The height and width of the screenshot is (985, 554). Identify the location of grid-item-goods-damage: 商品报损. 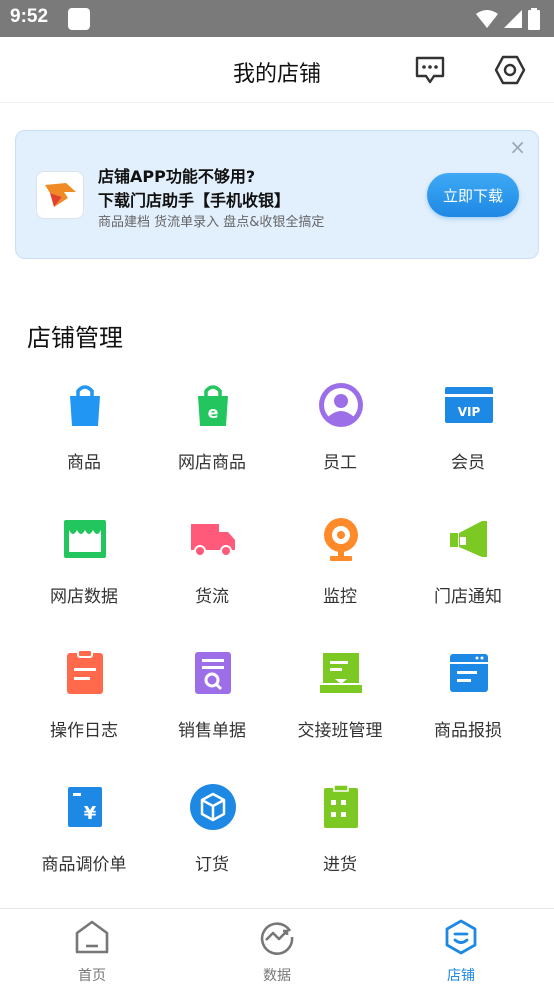
(468, 701).